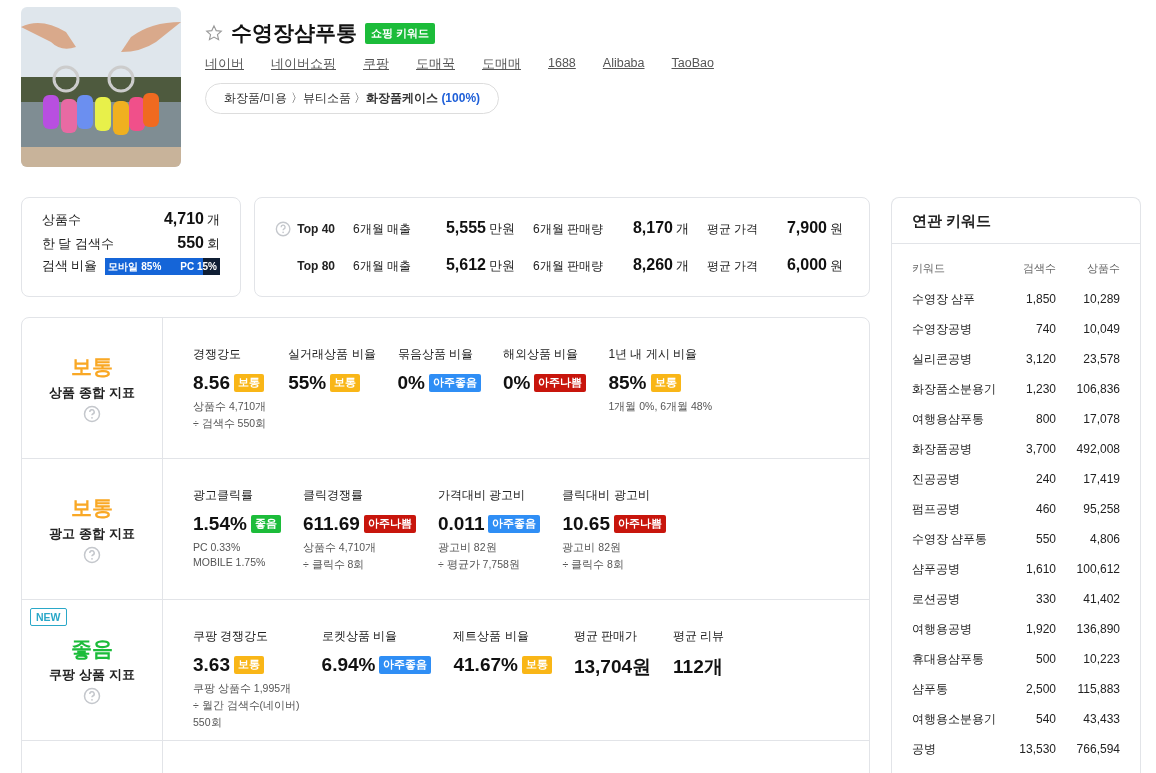 The height and width of the screenshot is (773, 1156). I want to click on table-cell-text: 화장품공병, so click(942, 449).